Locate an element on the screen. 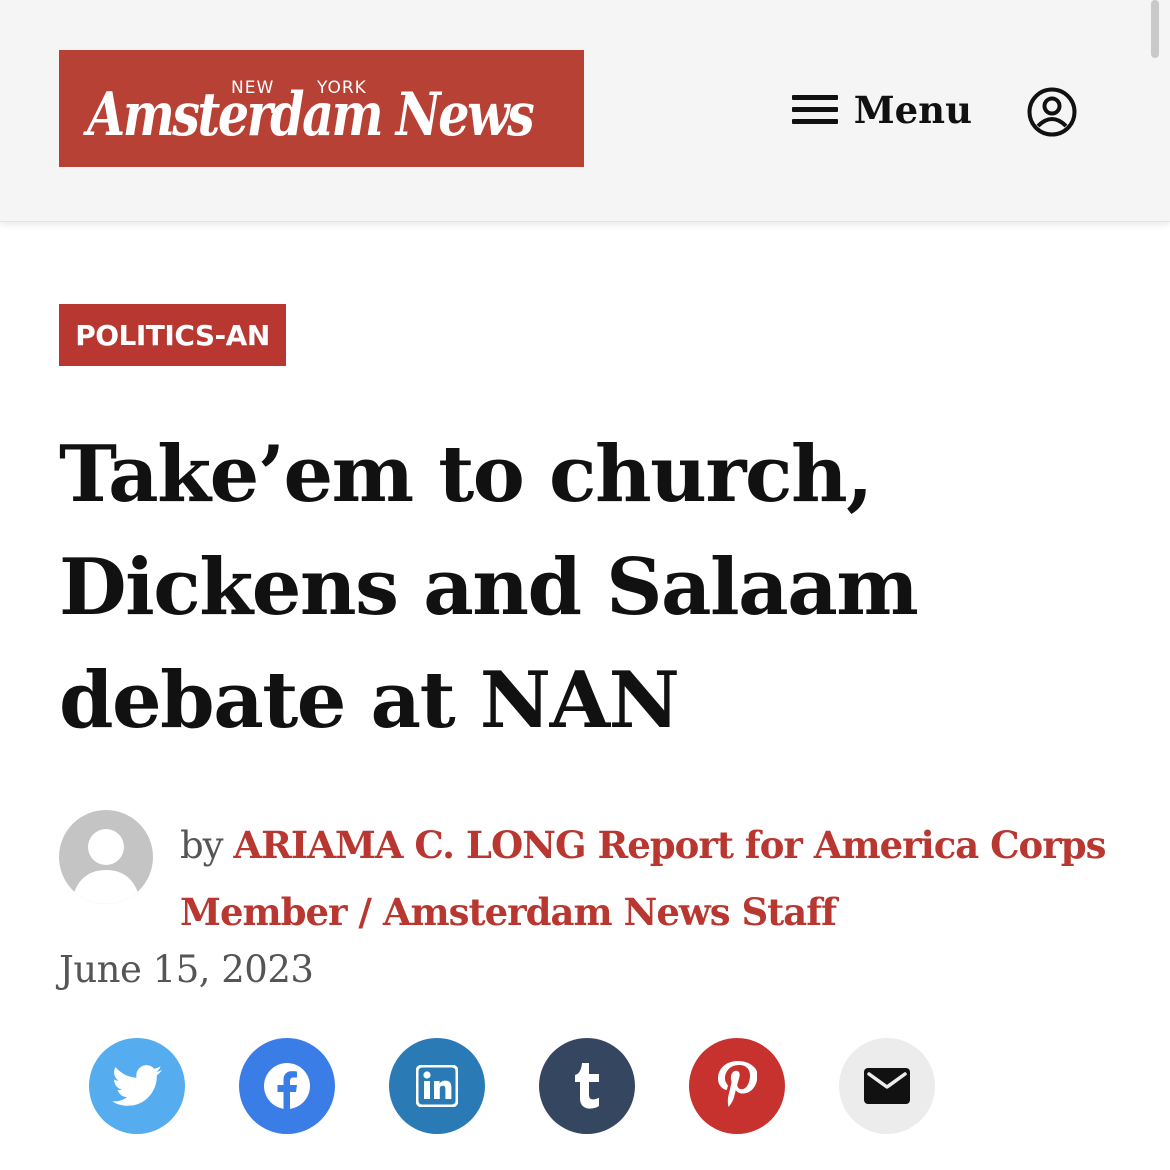  scrollbar is located at coordinates (1155, 29).